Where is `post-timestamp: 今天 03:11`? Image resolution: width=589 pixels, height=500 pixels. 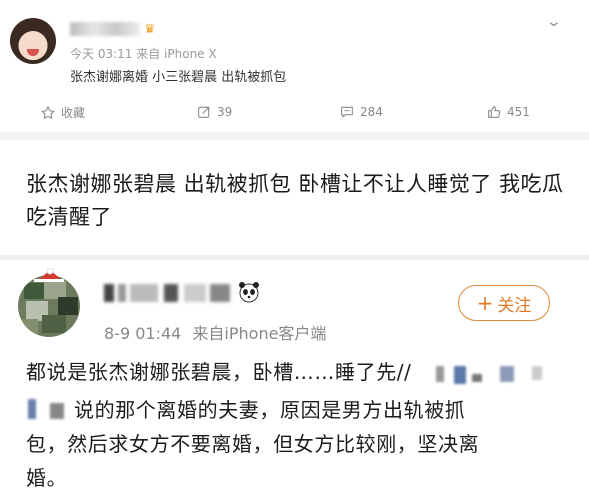
post-timestamp: 今天 03:11 is located at coordinates (101, 54).